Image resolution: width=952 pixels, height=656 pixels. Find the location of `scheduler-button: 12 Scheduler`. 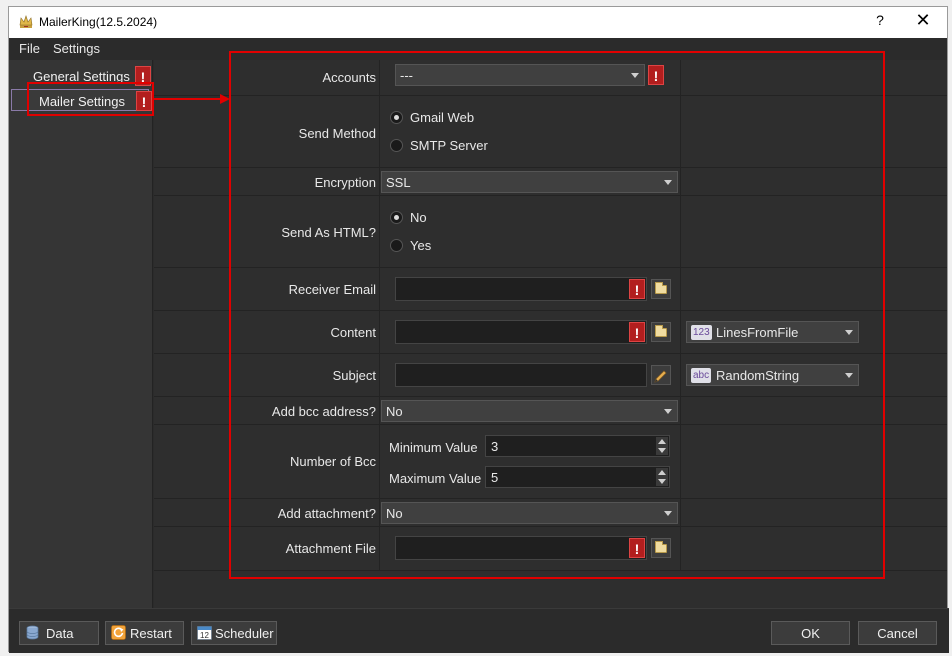

scheduler-button: 12 Scheduler is located at coordinates (234, 633).